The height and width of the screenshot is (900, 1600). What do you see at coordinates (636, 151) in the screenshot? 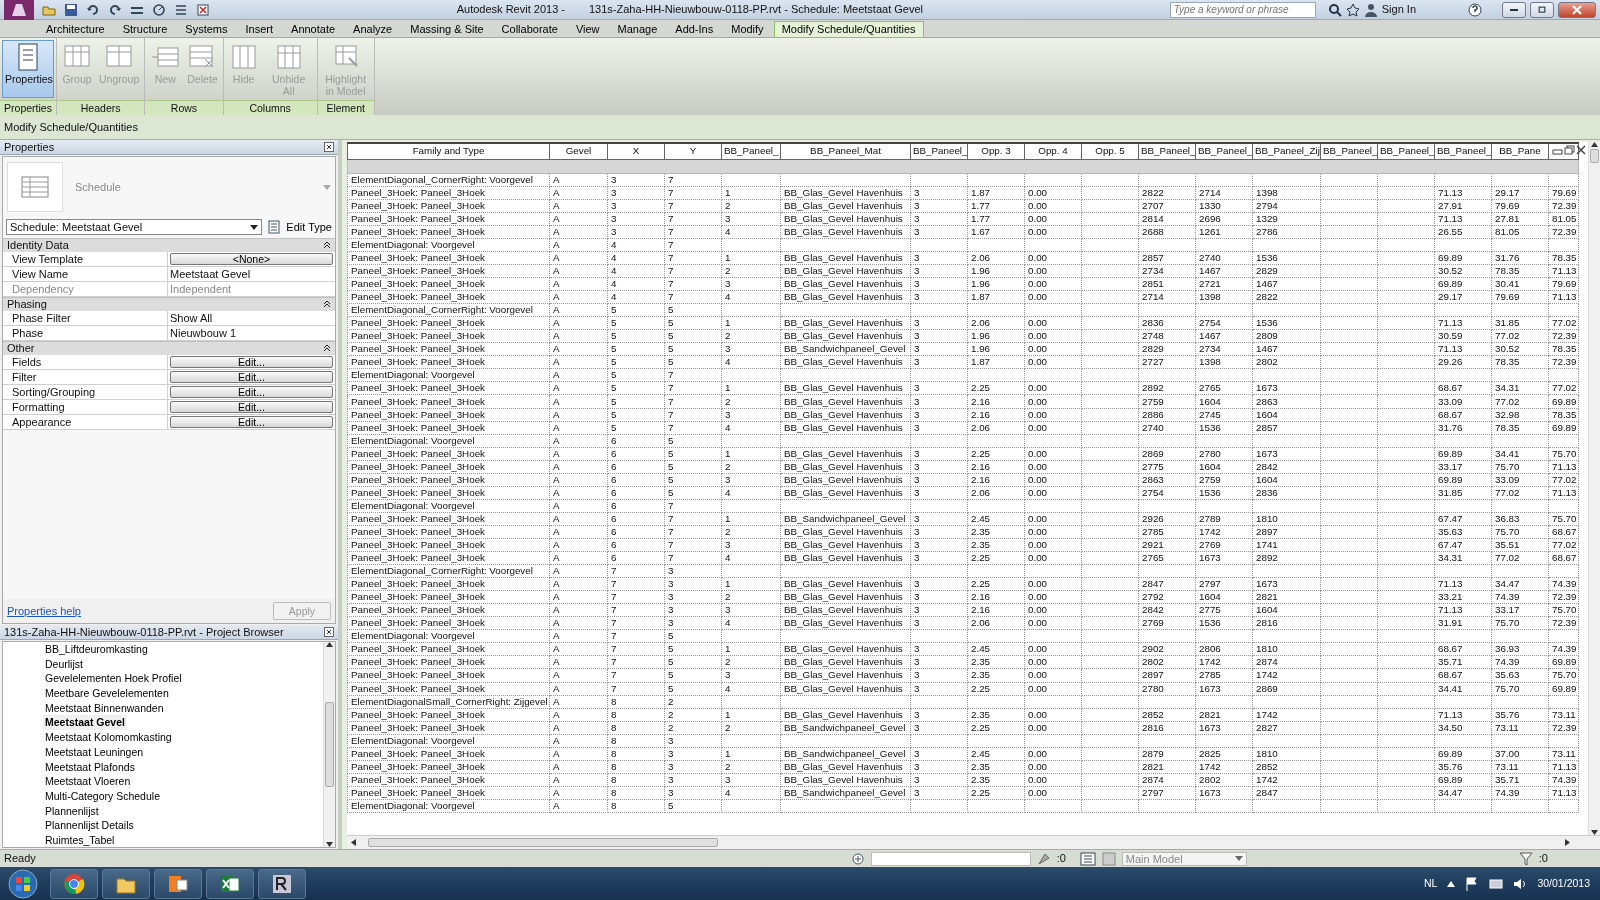
I see `column-header: X` at bounding box center [636, 151].